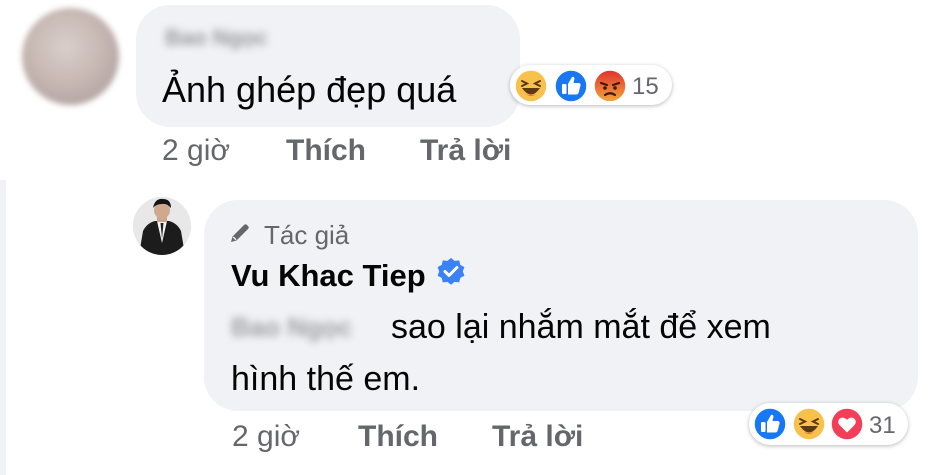 This screenshot has width=945, height=475. I want to click on reaction-summary: 15, so click(591, 85).